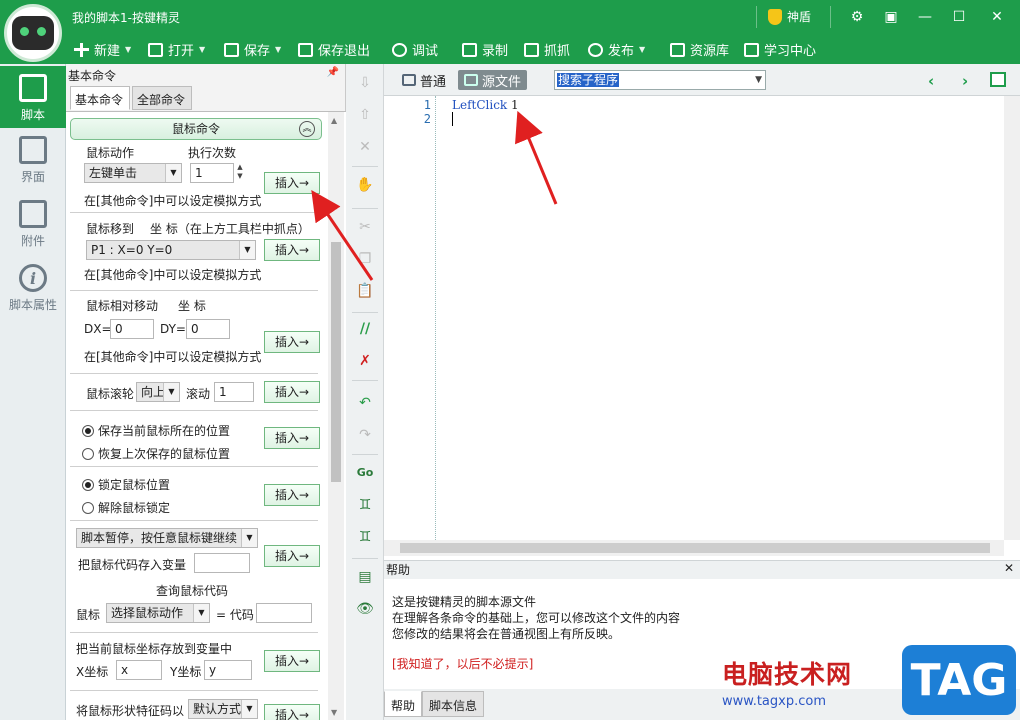 This screenshot has height=720, width=1020. What do you see at coordinates (959, 17) in the screenshot?
I see `maximize-icon: ☐` at bounding box center [959, 17].